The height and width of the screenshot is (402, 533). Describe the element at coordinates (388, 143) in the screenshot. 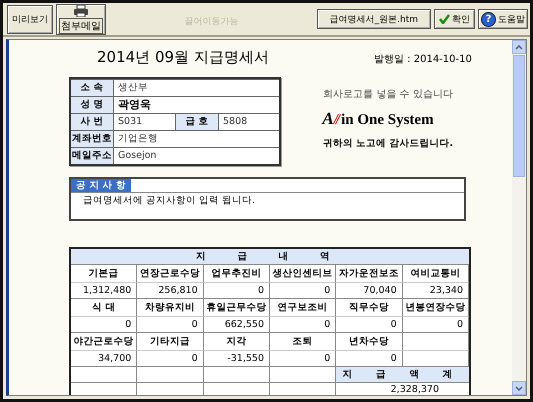

I see `thanks-text: 귀하의 노고에 감사드립니다.` at that location.